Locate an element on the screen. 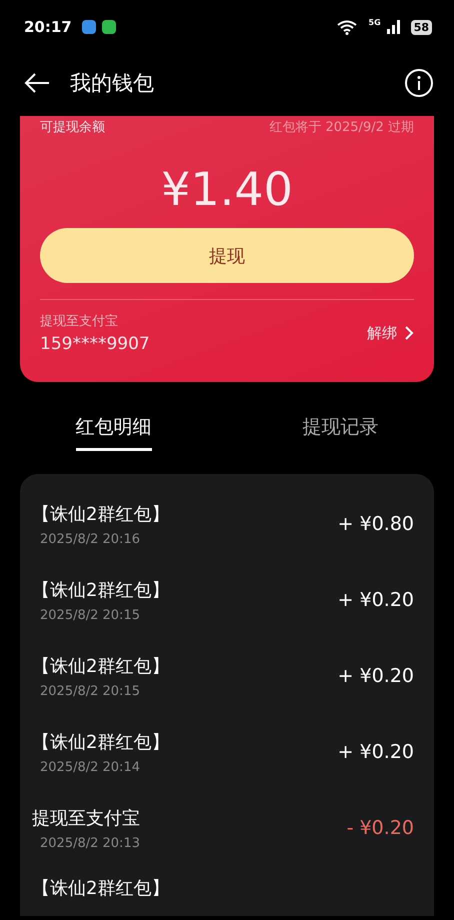  info-icon is located at coordinates (419, 83).